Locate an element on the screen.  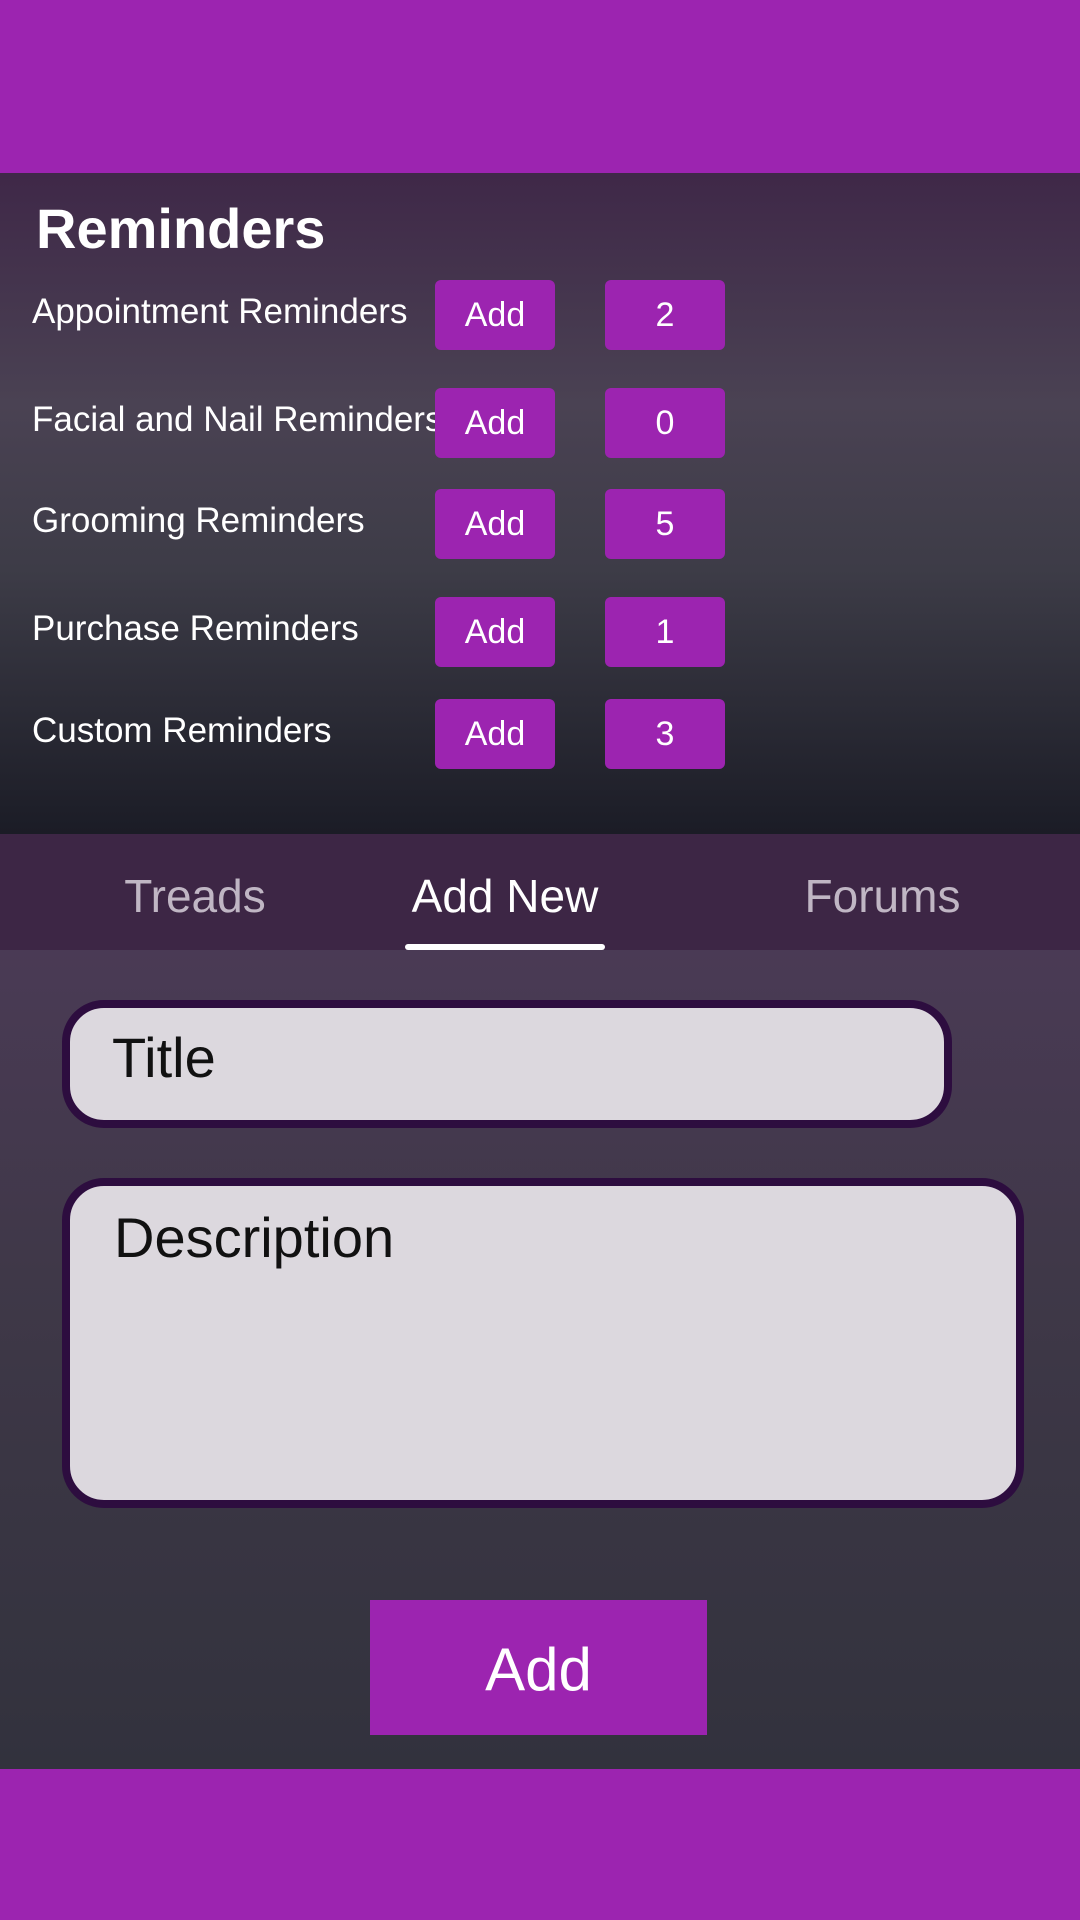
grooming-reminder-count-button: 5 is located at coordinates (665, 524).